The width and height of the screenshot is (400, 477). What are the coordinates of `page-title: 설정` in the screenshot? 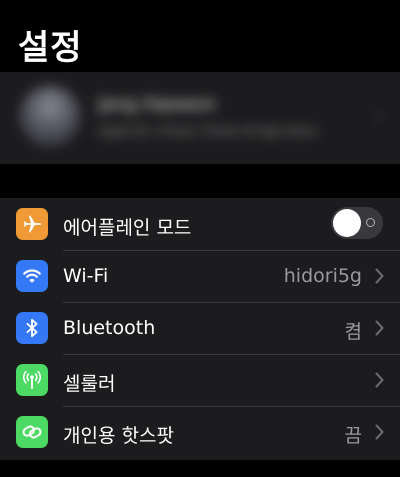 It's located at (50, 48).